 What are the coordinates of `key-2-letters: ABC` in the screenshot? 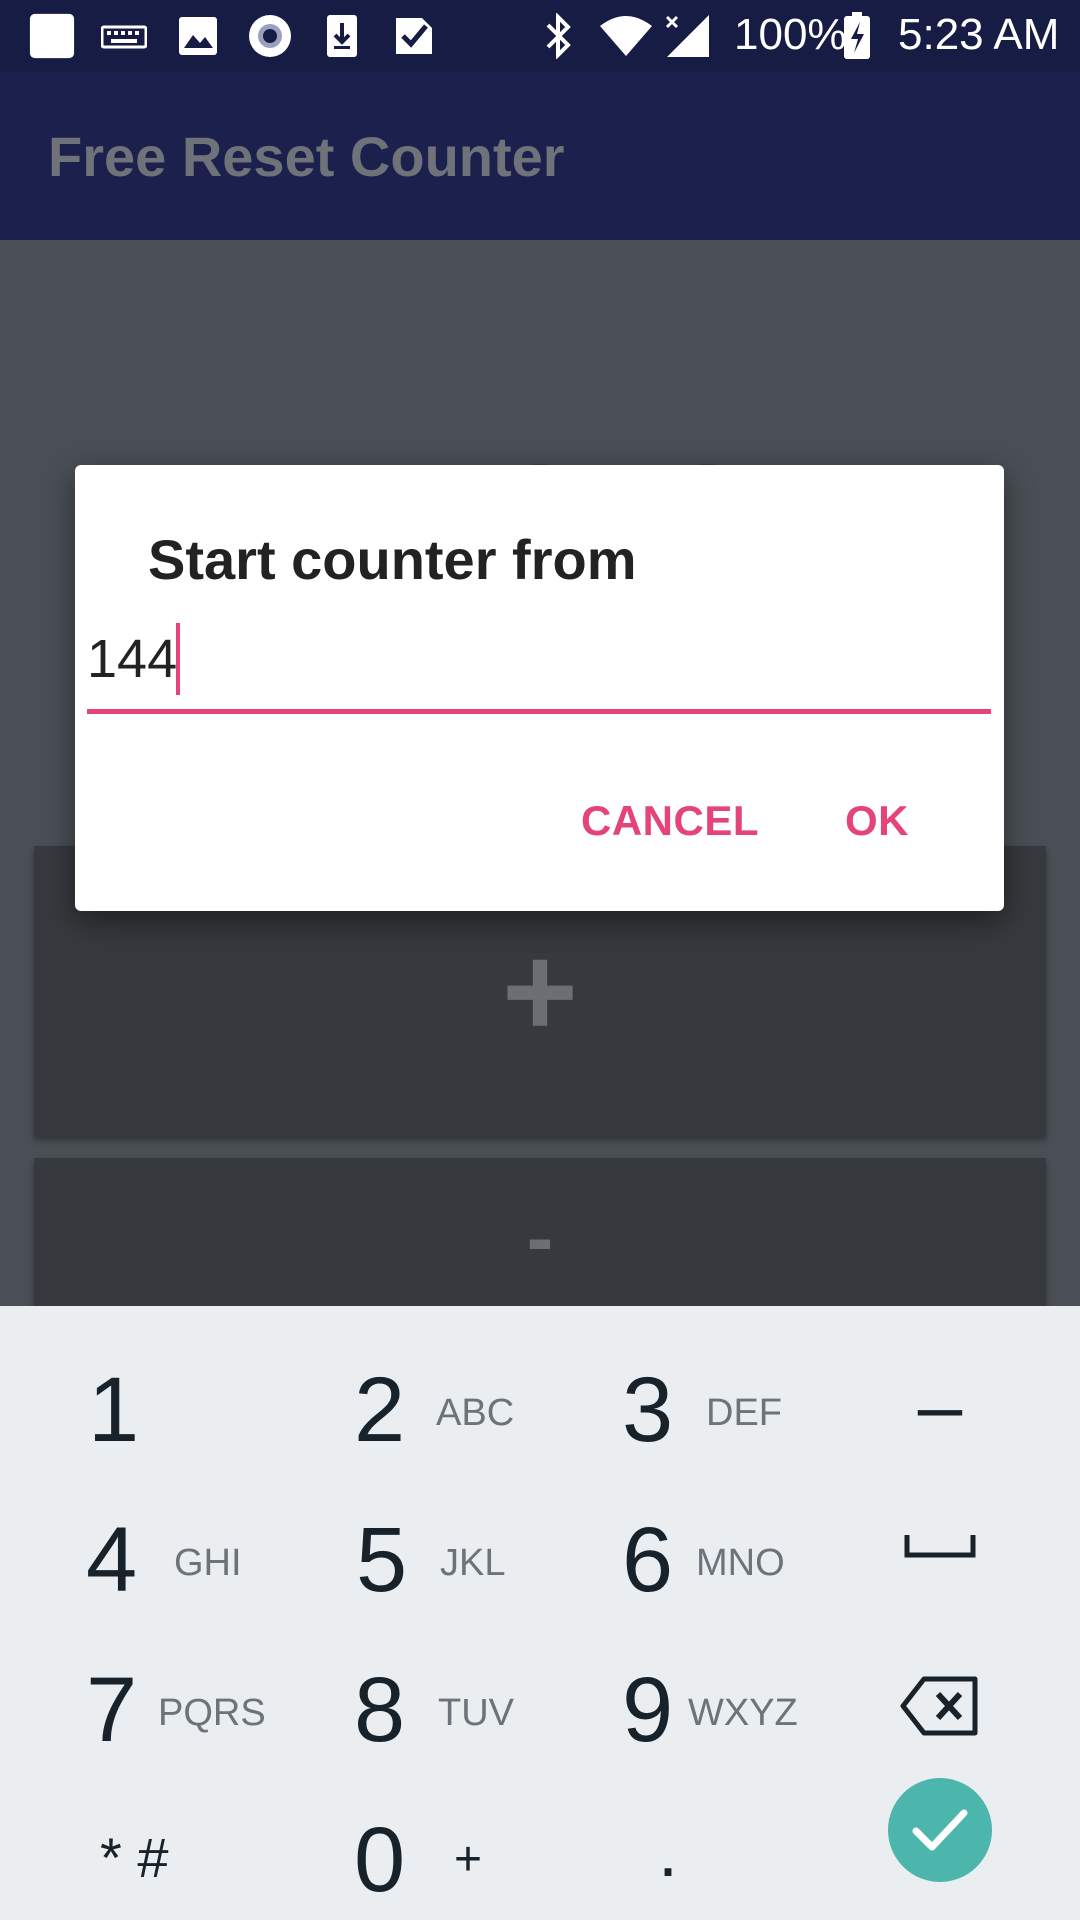 It's located at (475, 1413).